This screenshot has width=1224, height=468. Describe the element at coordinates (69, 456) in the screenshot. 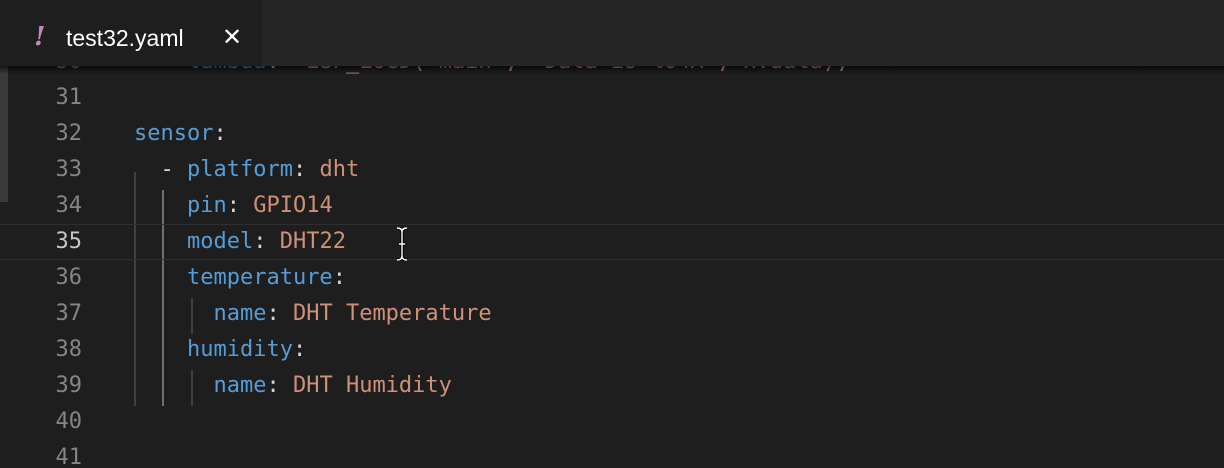

I see `line-number: 41` at that location.